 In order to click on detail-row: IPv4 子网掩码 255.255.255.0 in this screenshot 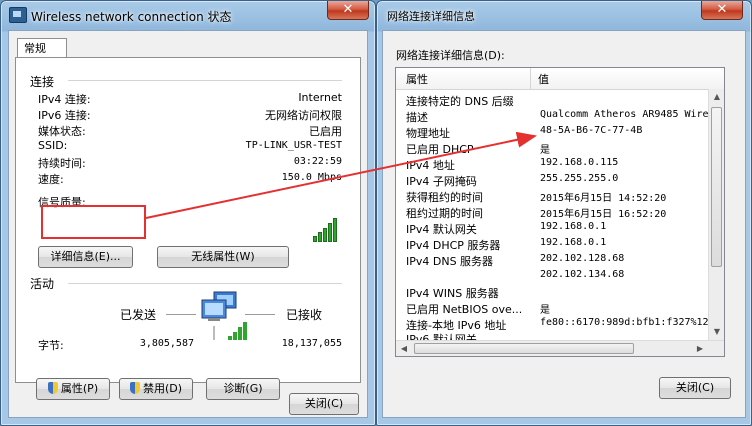, I will do `click(560, 180)`.